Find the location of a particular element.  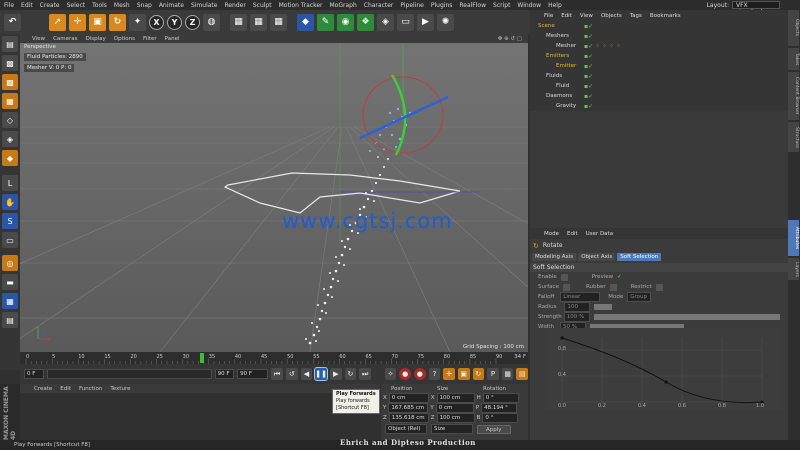

autokey-button: ● is located at coordinates (419, 374).